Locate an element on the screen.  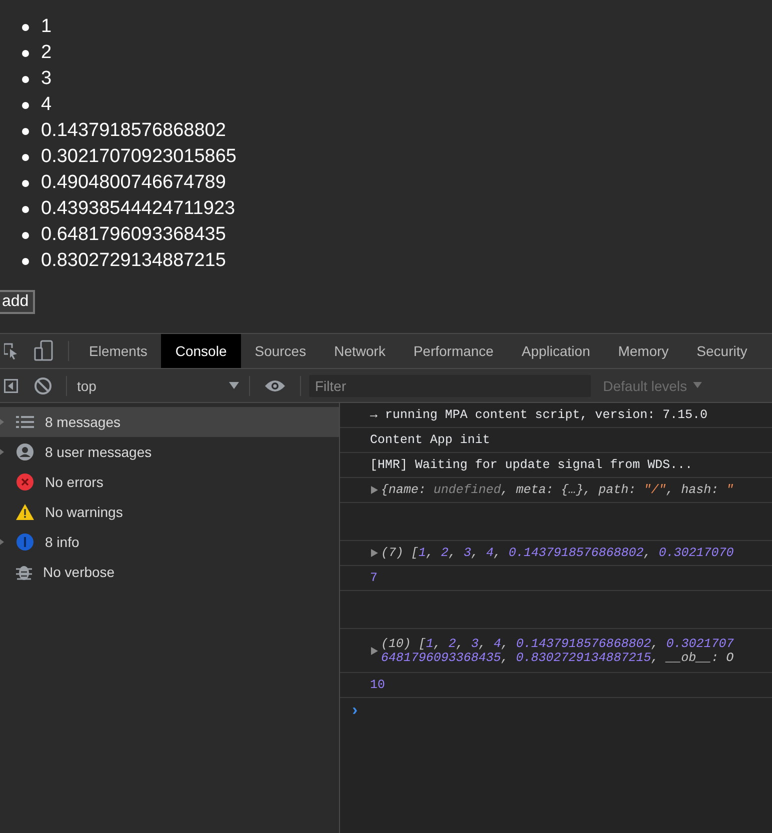
user-icon is located at coordinates (25, 452).